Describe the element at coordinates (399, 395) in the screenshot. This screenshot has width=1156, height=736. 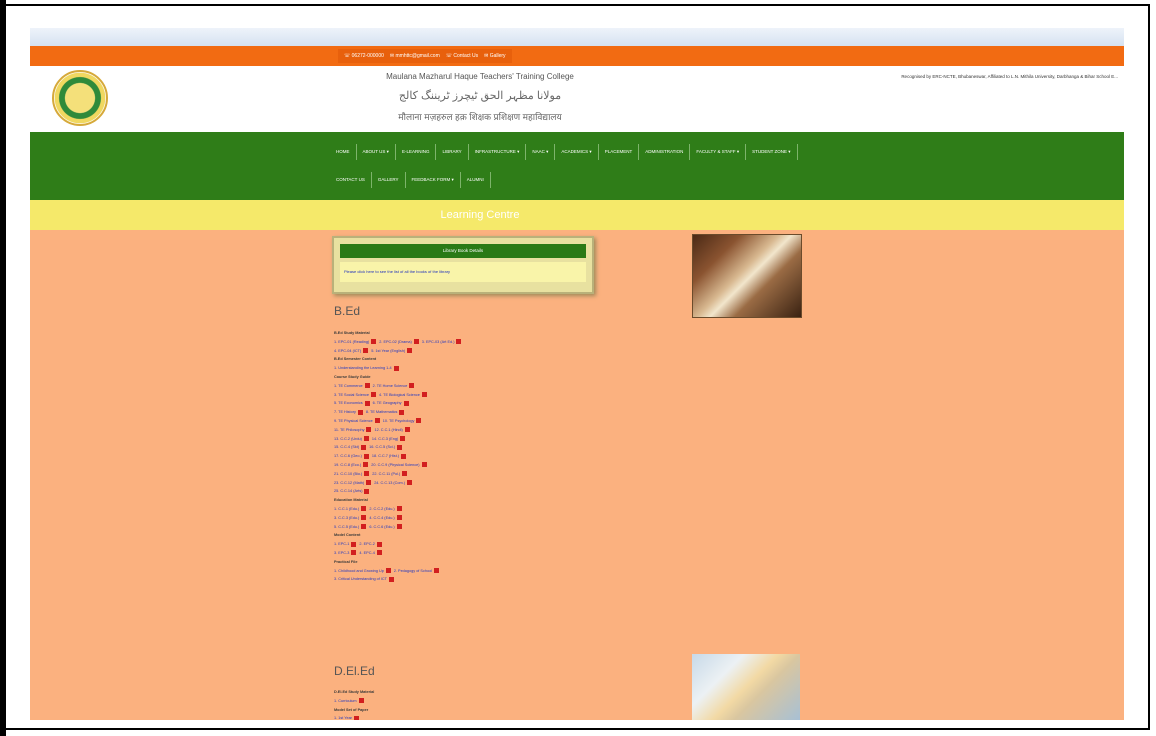
I see `resource-link: 4. TE Biological Science` at that location.